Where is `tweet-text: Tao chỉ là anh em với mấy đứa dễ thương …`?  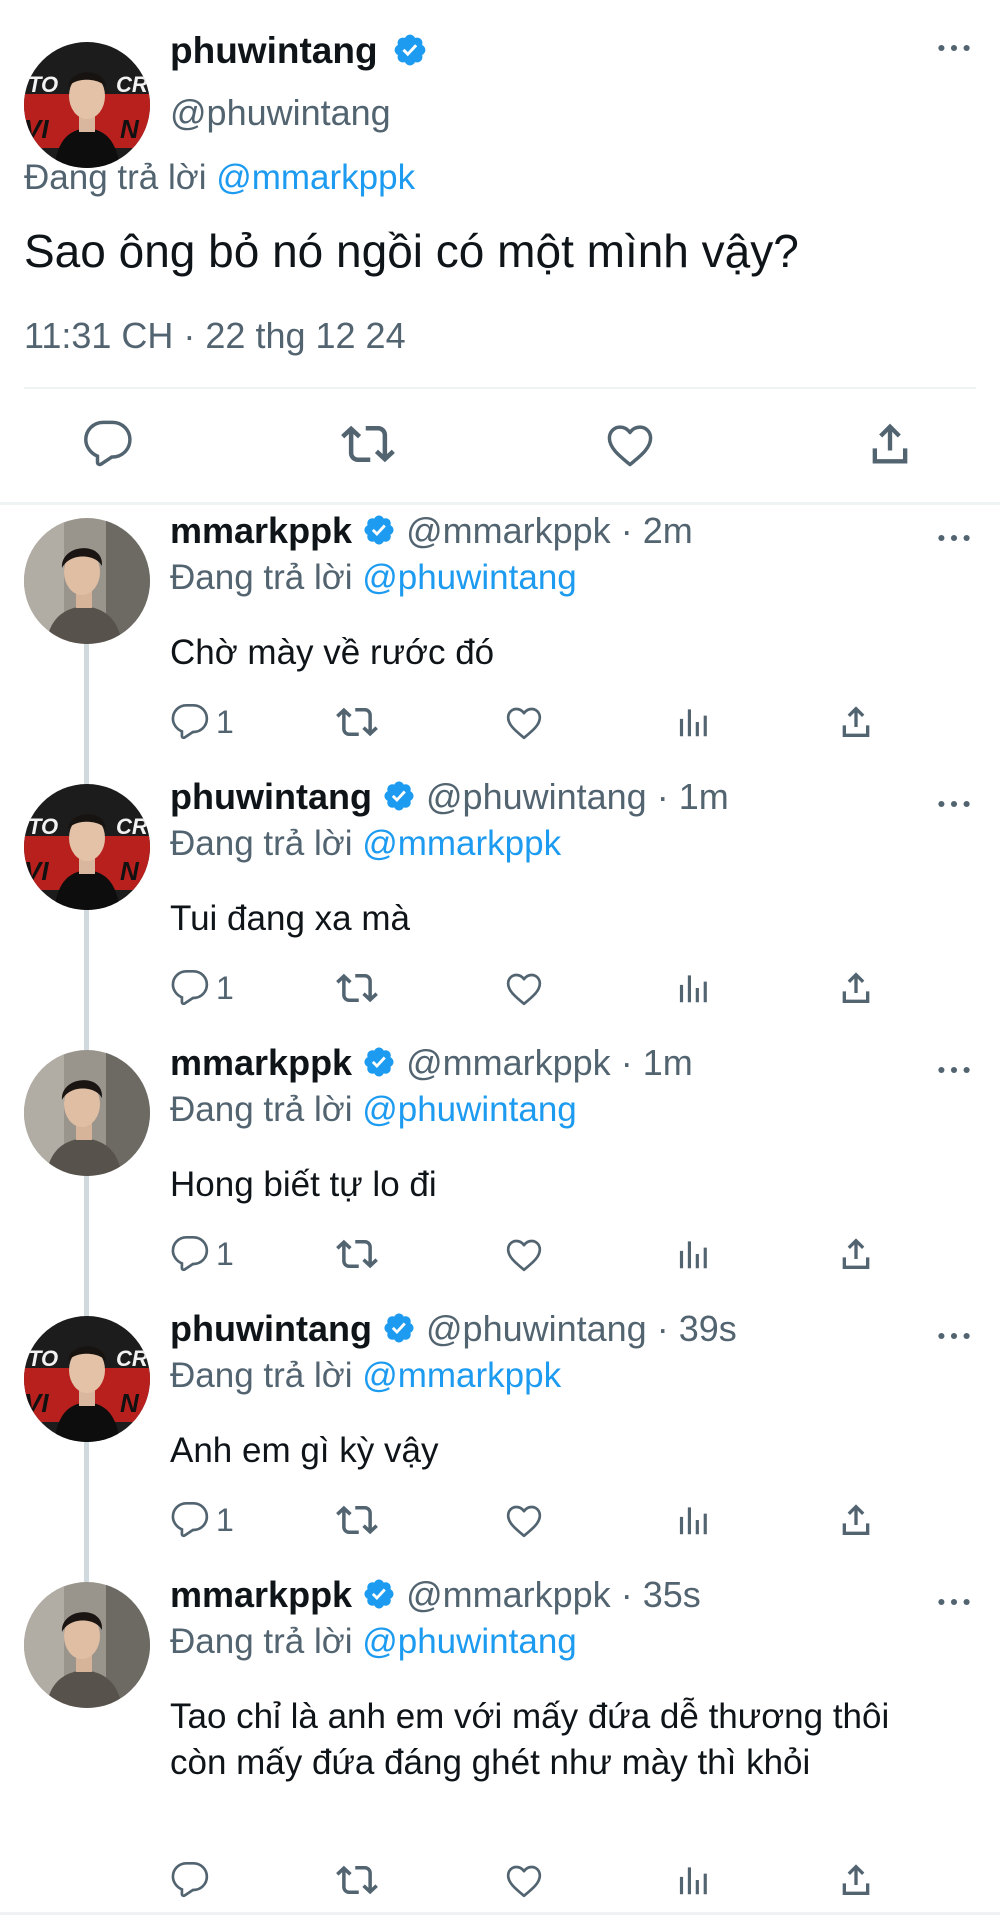
tweet-text: Tao chỉ là anh em với mấy đứa dễ thương … is located at coordinates (530, 1739).